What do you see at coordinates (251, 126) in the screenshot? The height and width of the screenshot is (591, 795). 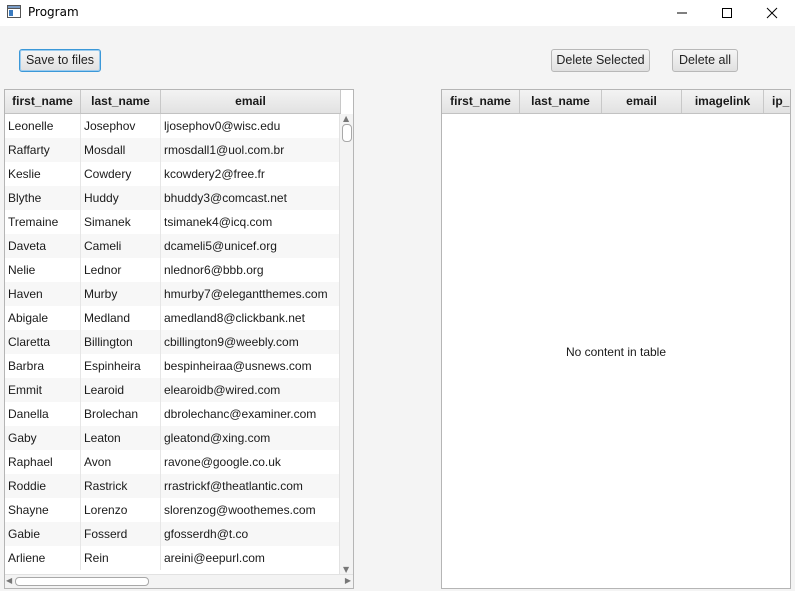 I see `cell-email: ljosephov0@wisc.edu` at bounding box center [251, 126].